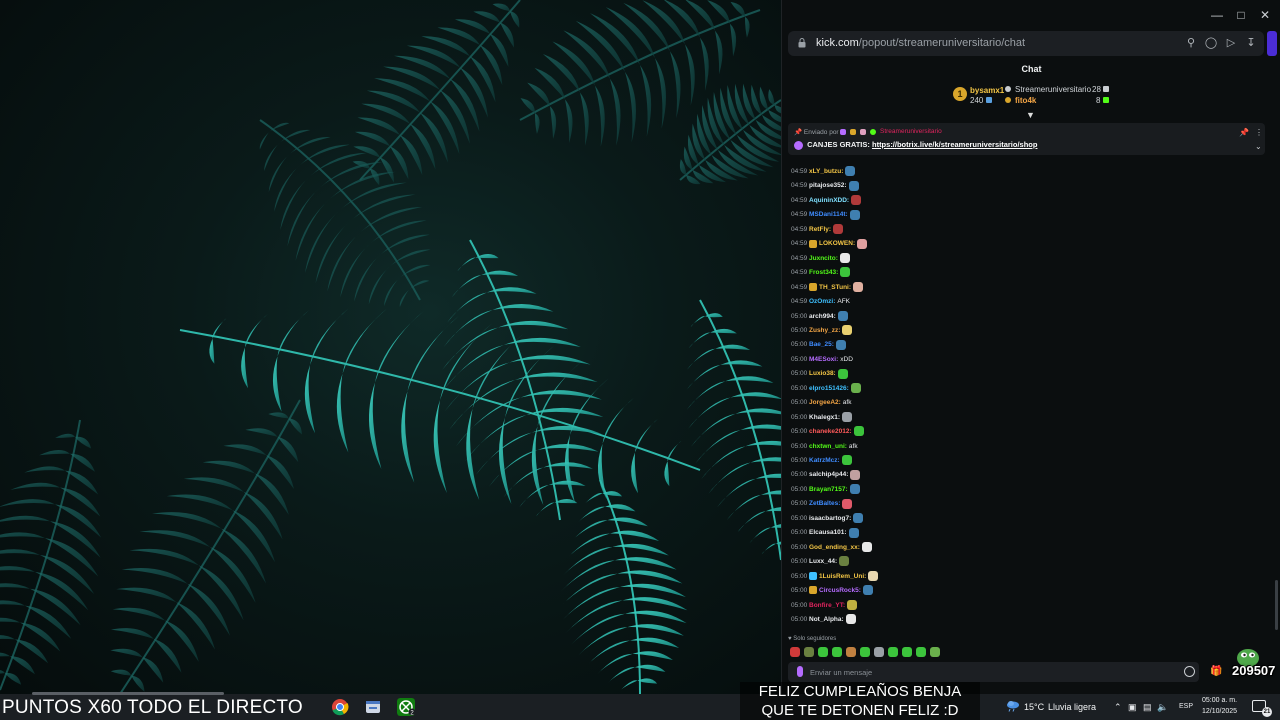 The height and width of the screenshot is (720, 1280). Describe the element at coordinates (828, 185) in the screenshot. I see `message-username: pitajose352:` at that location.